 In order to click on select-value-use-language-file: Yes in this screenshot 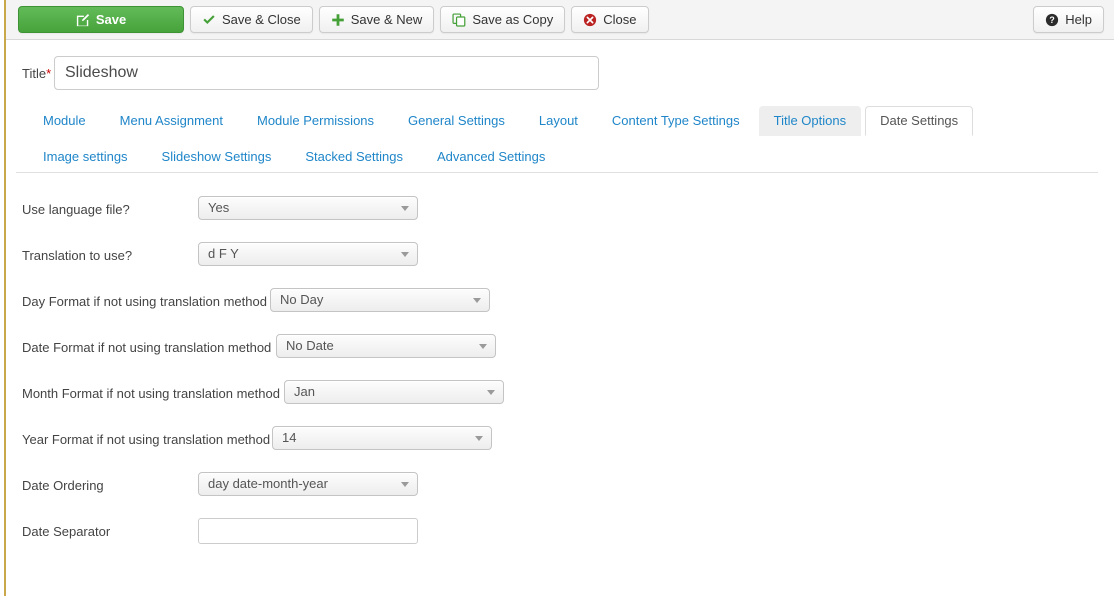, I will do `click(219, 207)`.